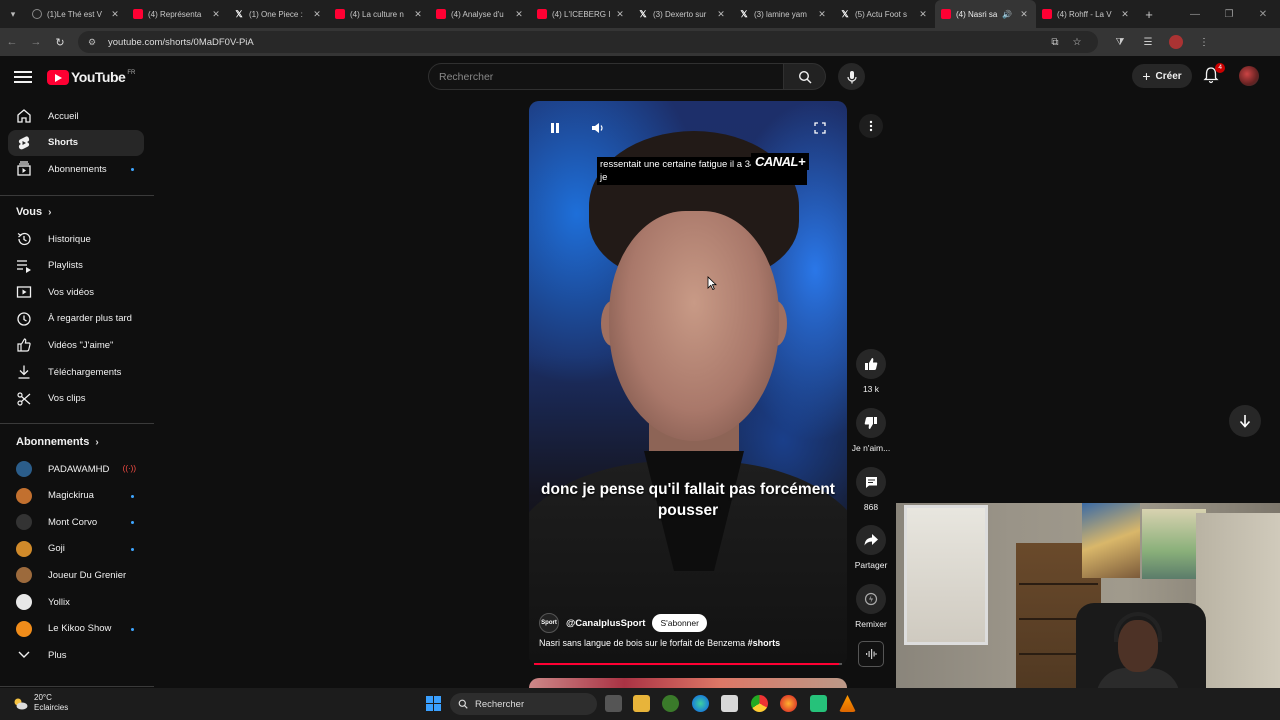 This screenshot has height=720, width=1280. Describe the element at coordinates (605, 623) in the screenshot. I see `channel-name: @CanalplusSport` at that location.